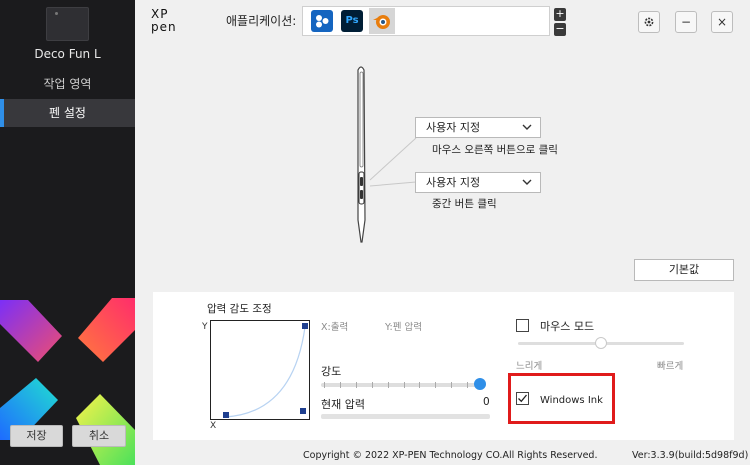  I want to click on upper-button-dropdown: 사용자 지정, so click(478, 127).